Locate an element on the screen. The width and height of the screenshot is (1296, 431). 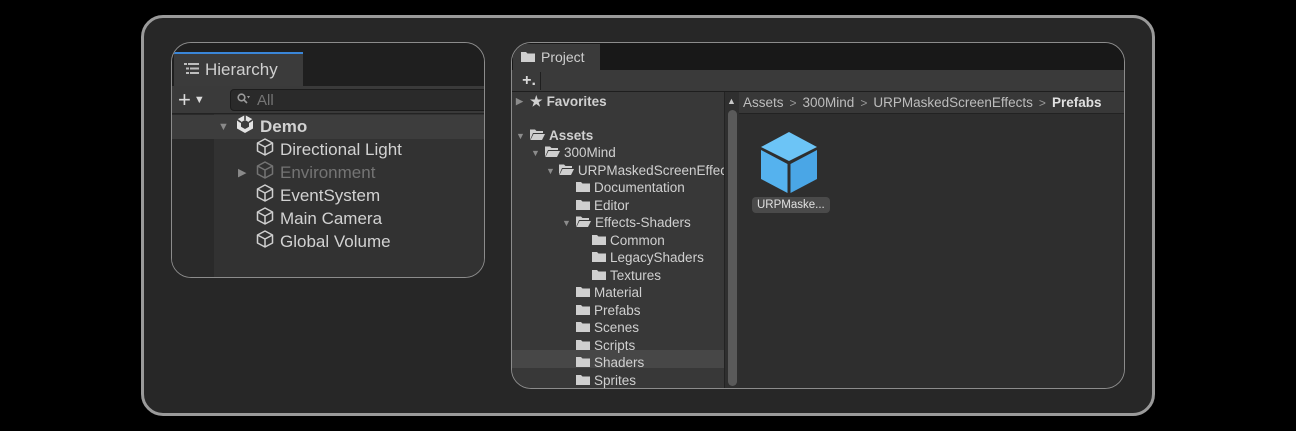
tab-project: Project is located at coordinates (556, 57).